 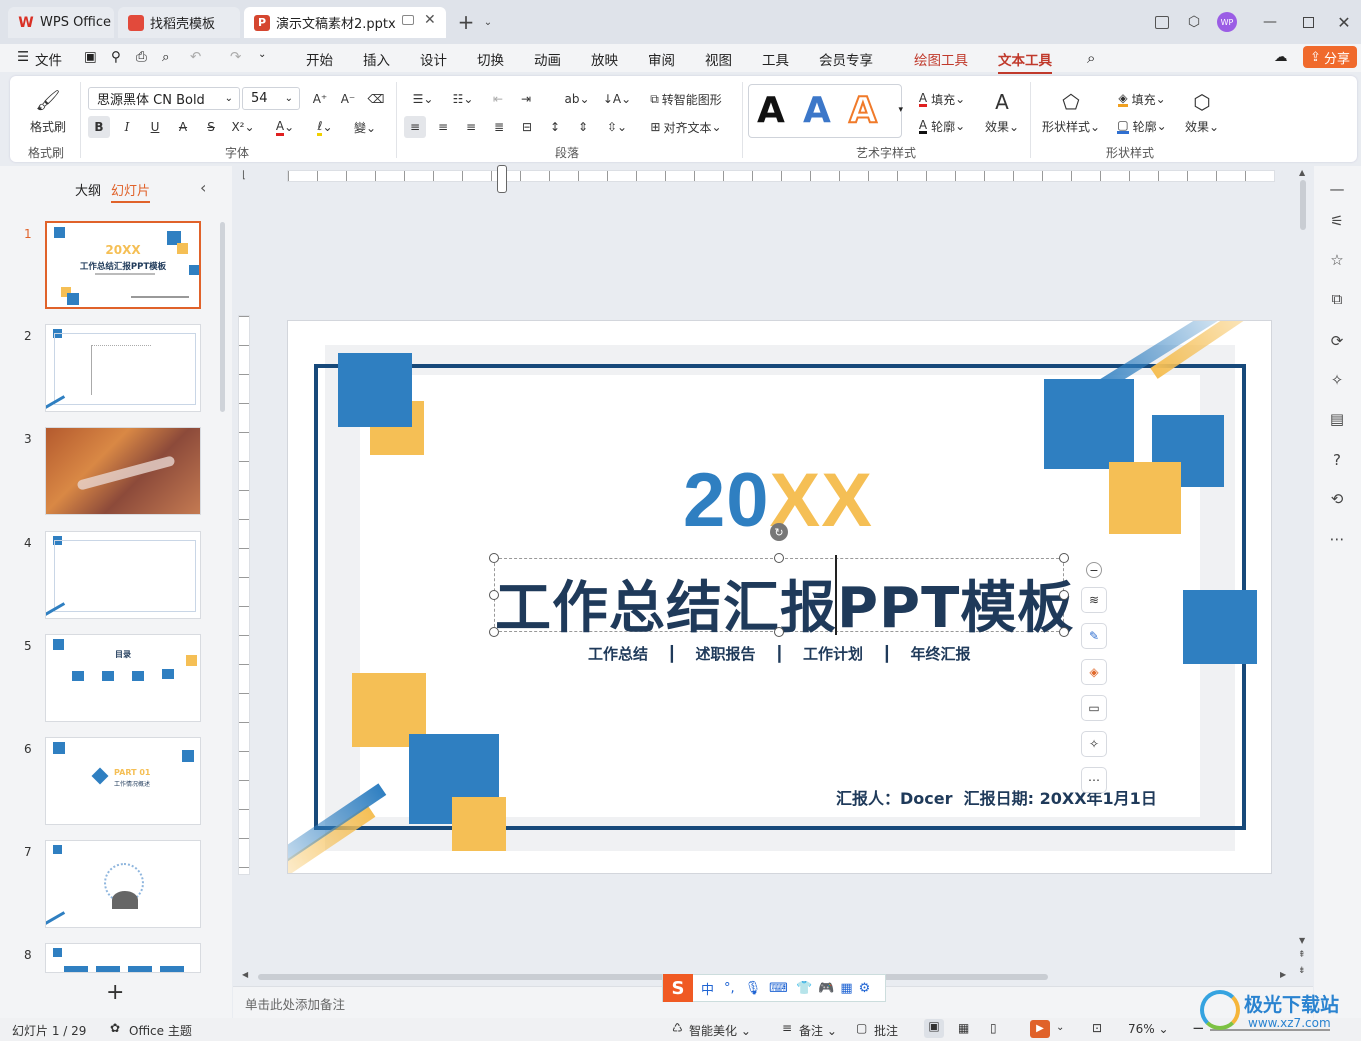 What do you see at coordinates (1094, 636) in the screenshot?
I see `pen-icon: ✎` at bounding box center [1094, 636].